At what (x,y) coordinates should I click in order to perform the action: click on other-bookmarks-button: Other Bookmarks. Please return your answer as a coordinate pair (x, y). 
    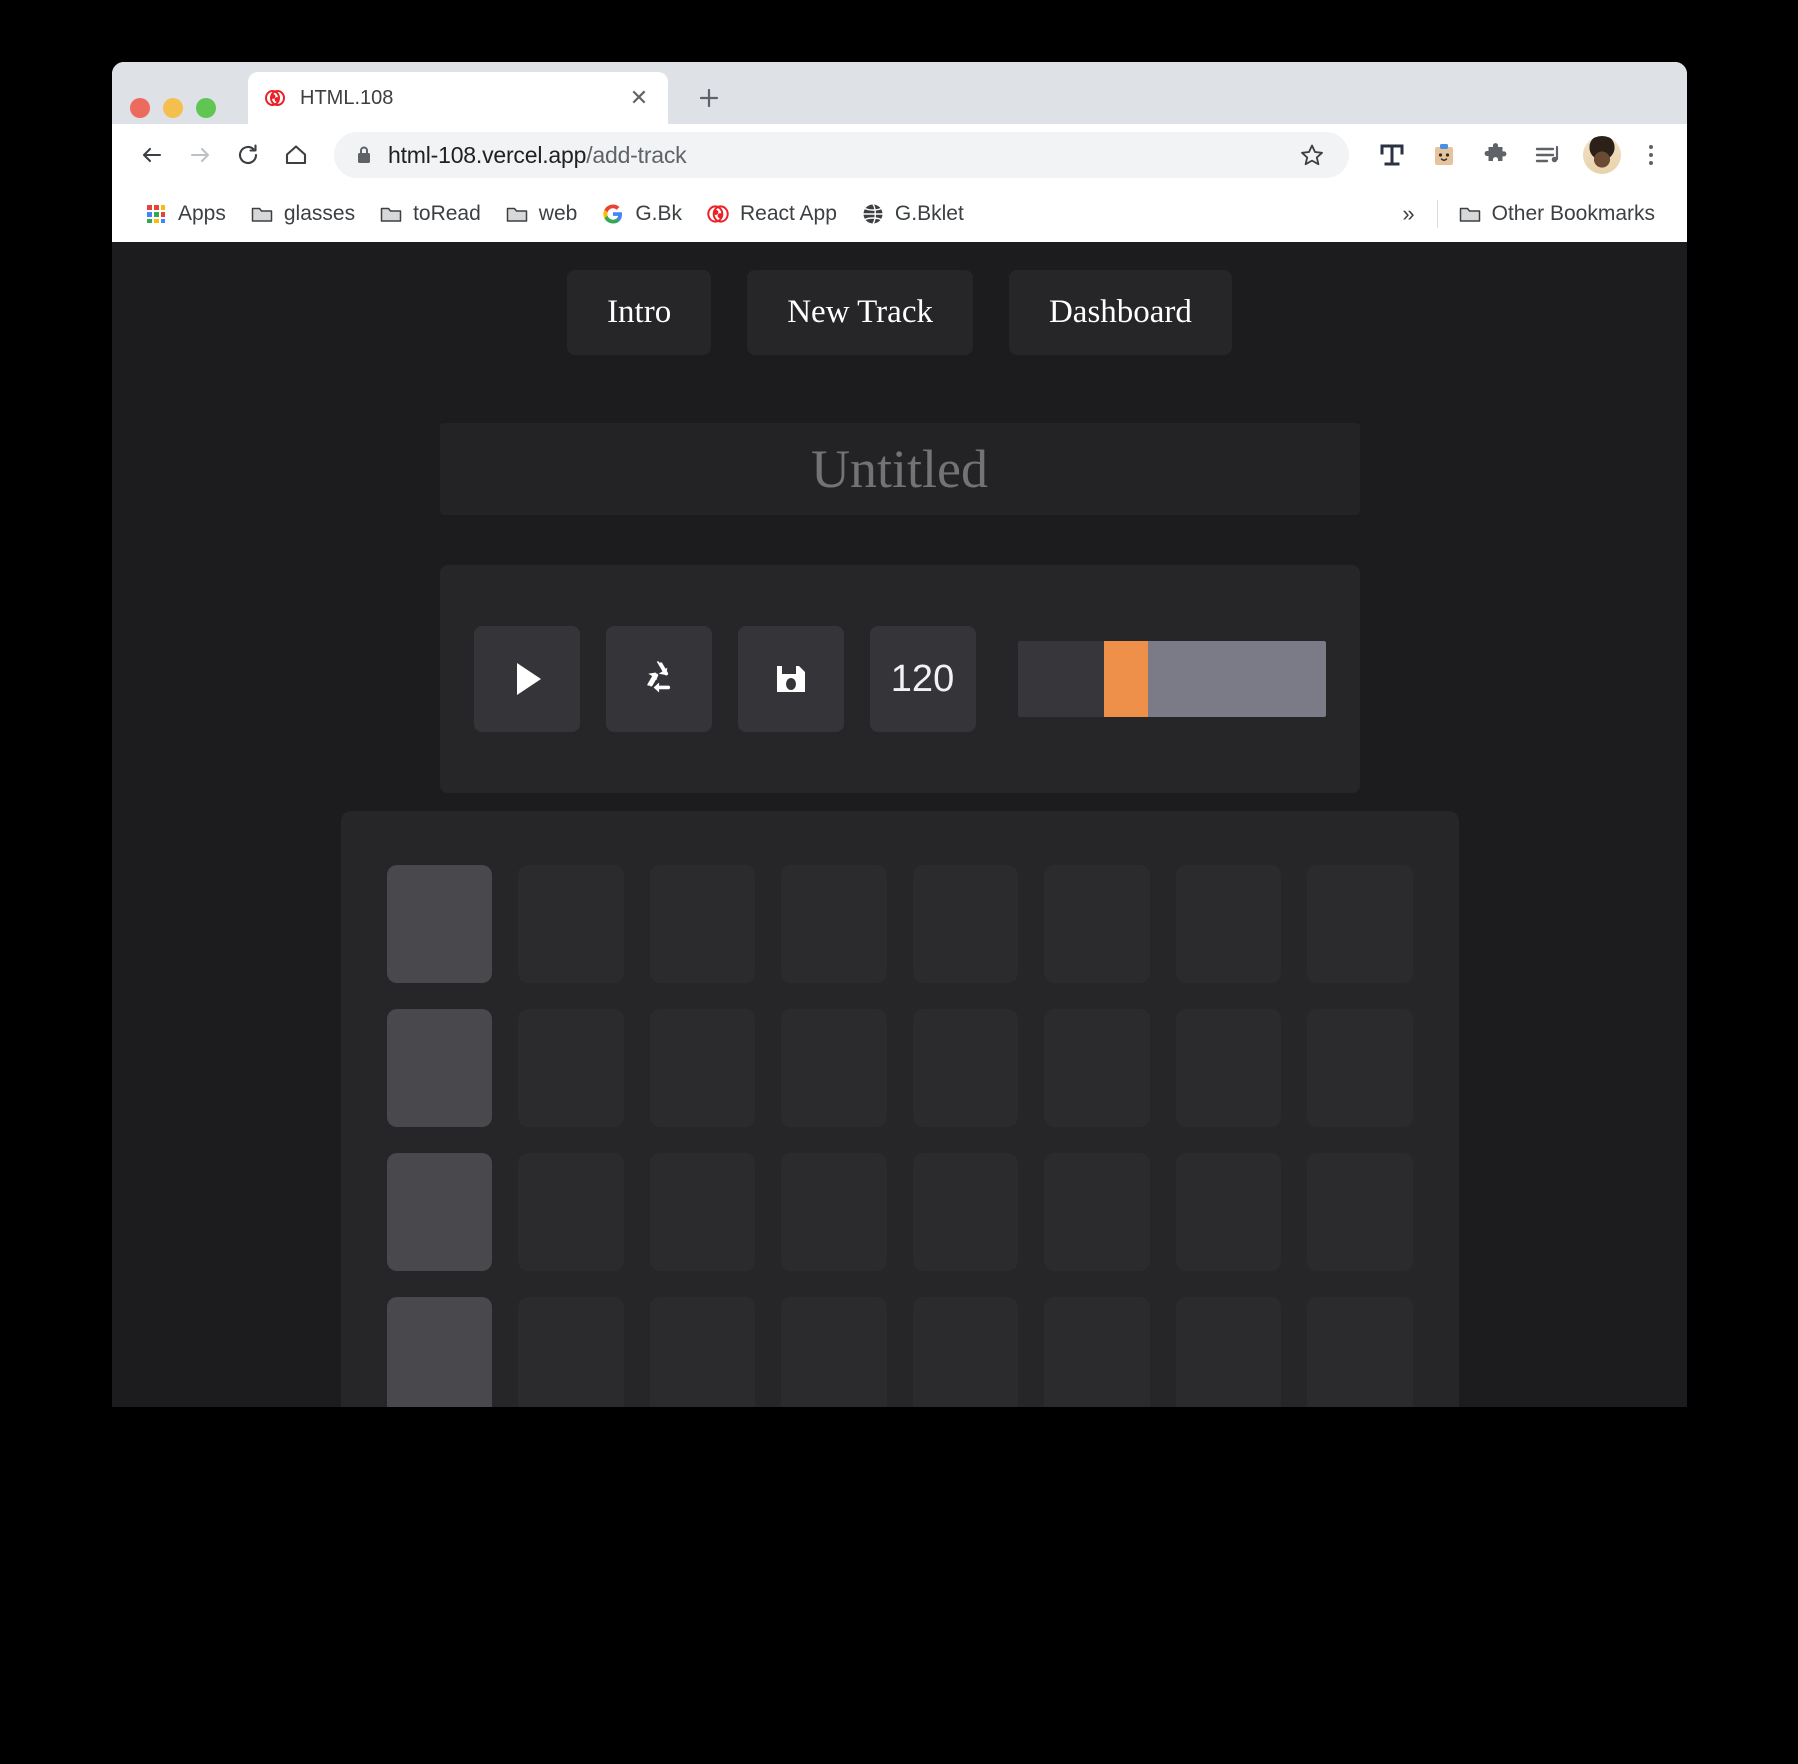
    Looking at the image, I should click on (1556, 214).